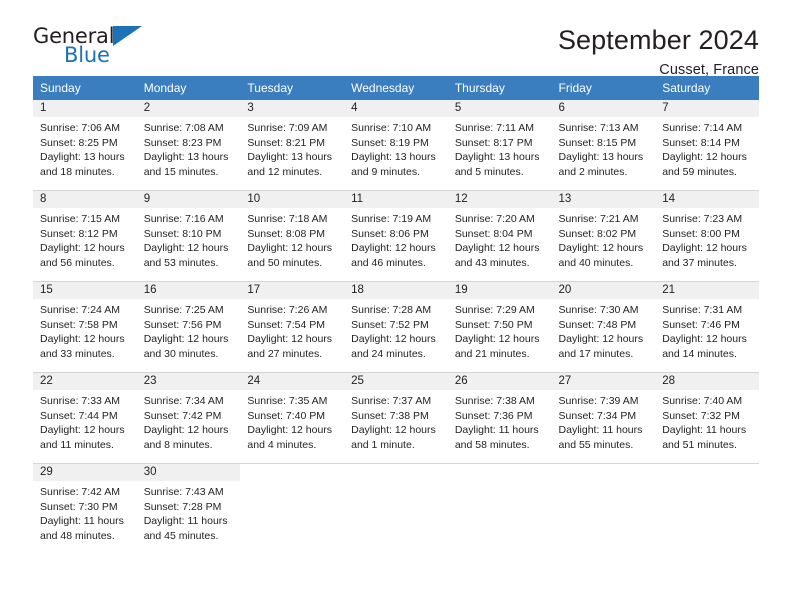 The width and height of the screenshot is (792, 612). I want to click on general-blue-logo: General Blue, so click(103, 46).